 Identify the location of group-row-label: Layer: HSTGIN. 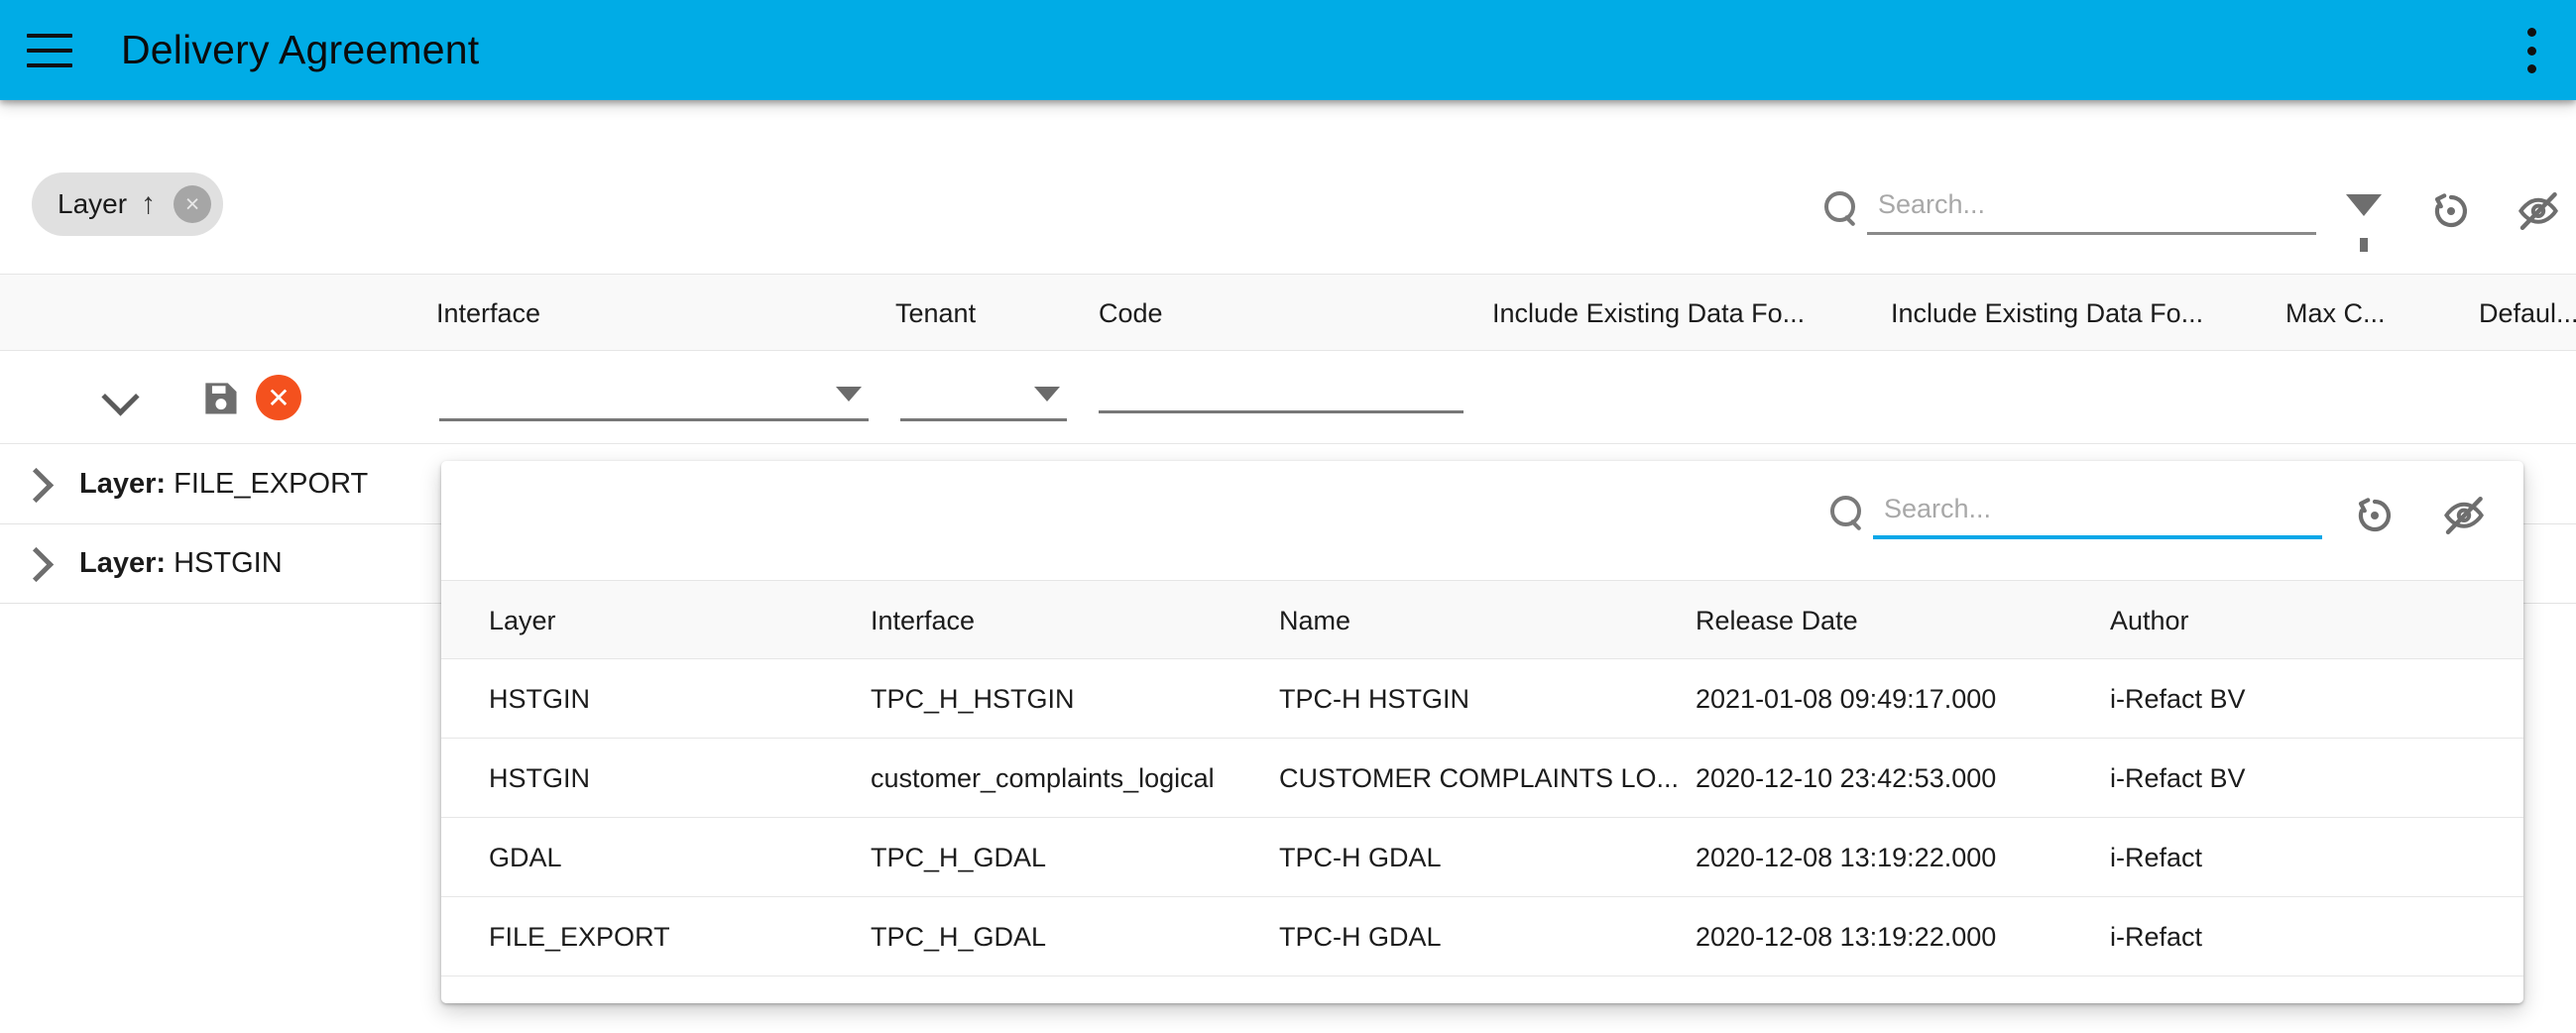
(181, 563).